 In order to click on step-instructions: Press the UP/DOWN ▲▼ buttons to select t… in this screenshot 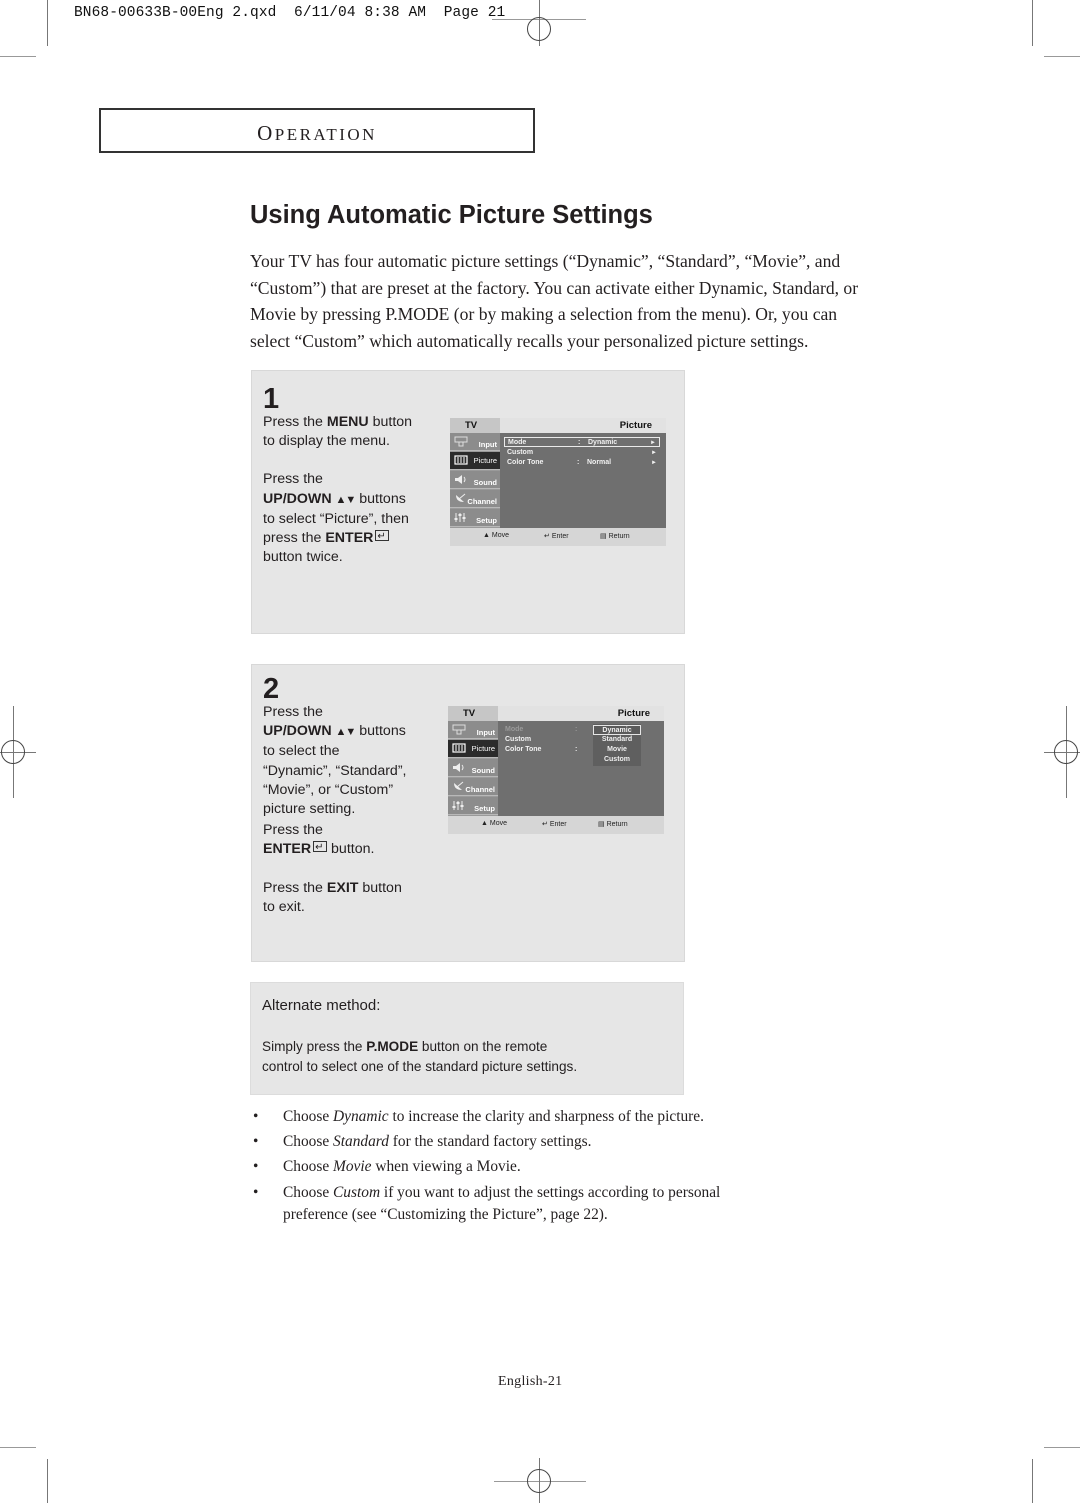, I will do `click(358, 810)`.